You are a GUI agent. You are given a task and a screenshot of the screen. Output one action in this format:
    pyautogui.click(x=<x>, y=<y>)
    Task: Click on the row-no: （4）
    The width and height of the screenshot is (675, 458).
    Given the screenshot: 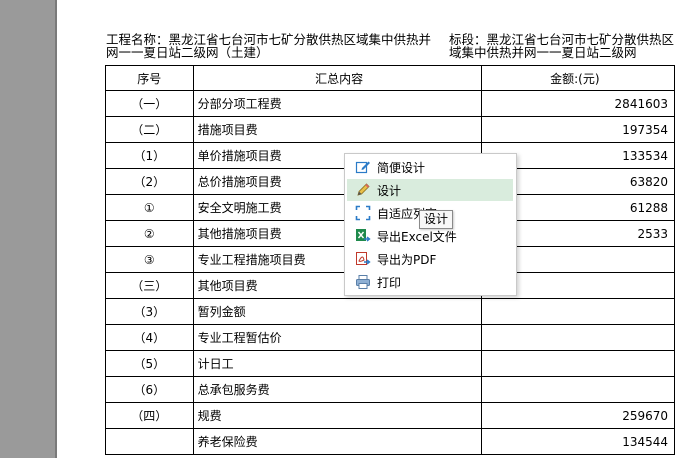 What is the action you would take?
    pyautogui.click(x=149, y=337)
    